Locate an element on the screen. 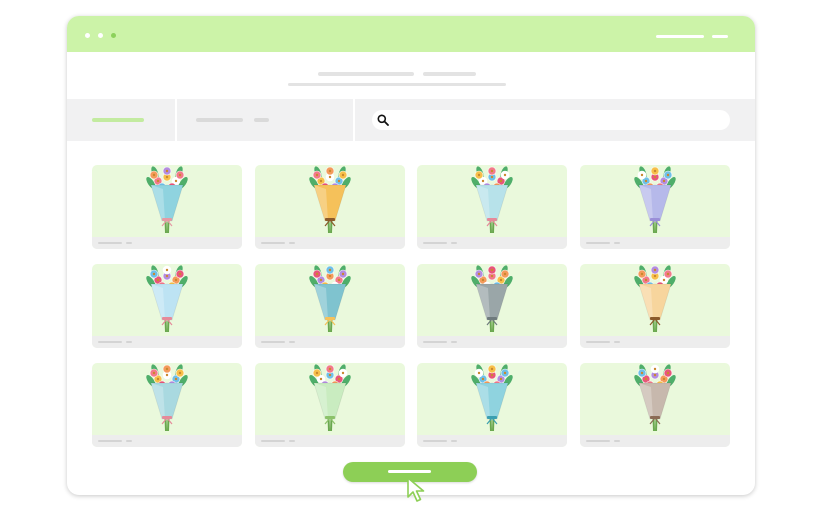  tab-bar is located at coordinates (411, 120).